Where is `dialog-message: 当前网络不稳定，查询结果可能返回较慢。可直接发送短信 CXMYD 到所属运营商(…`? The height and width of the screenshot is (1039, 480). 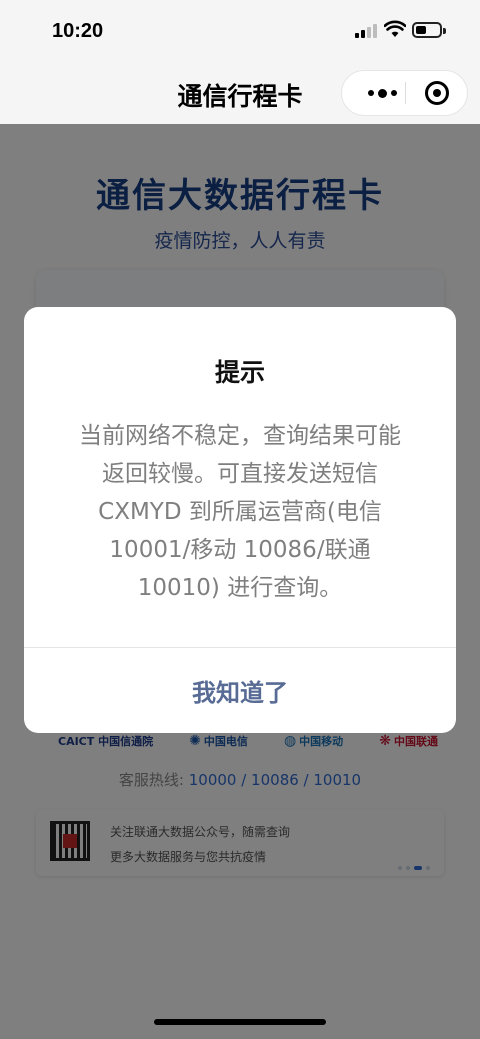
dialog-message: 当前网络不稳定，查询结果可能返回较慢。可直接发送短信 CXMYD 到所属运营商(… is located at coordinates (240, 512).